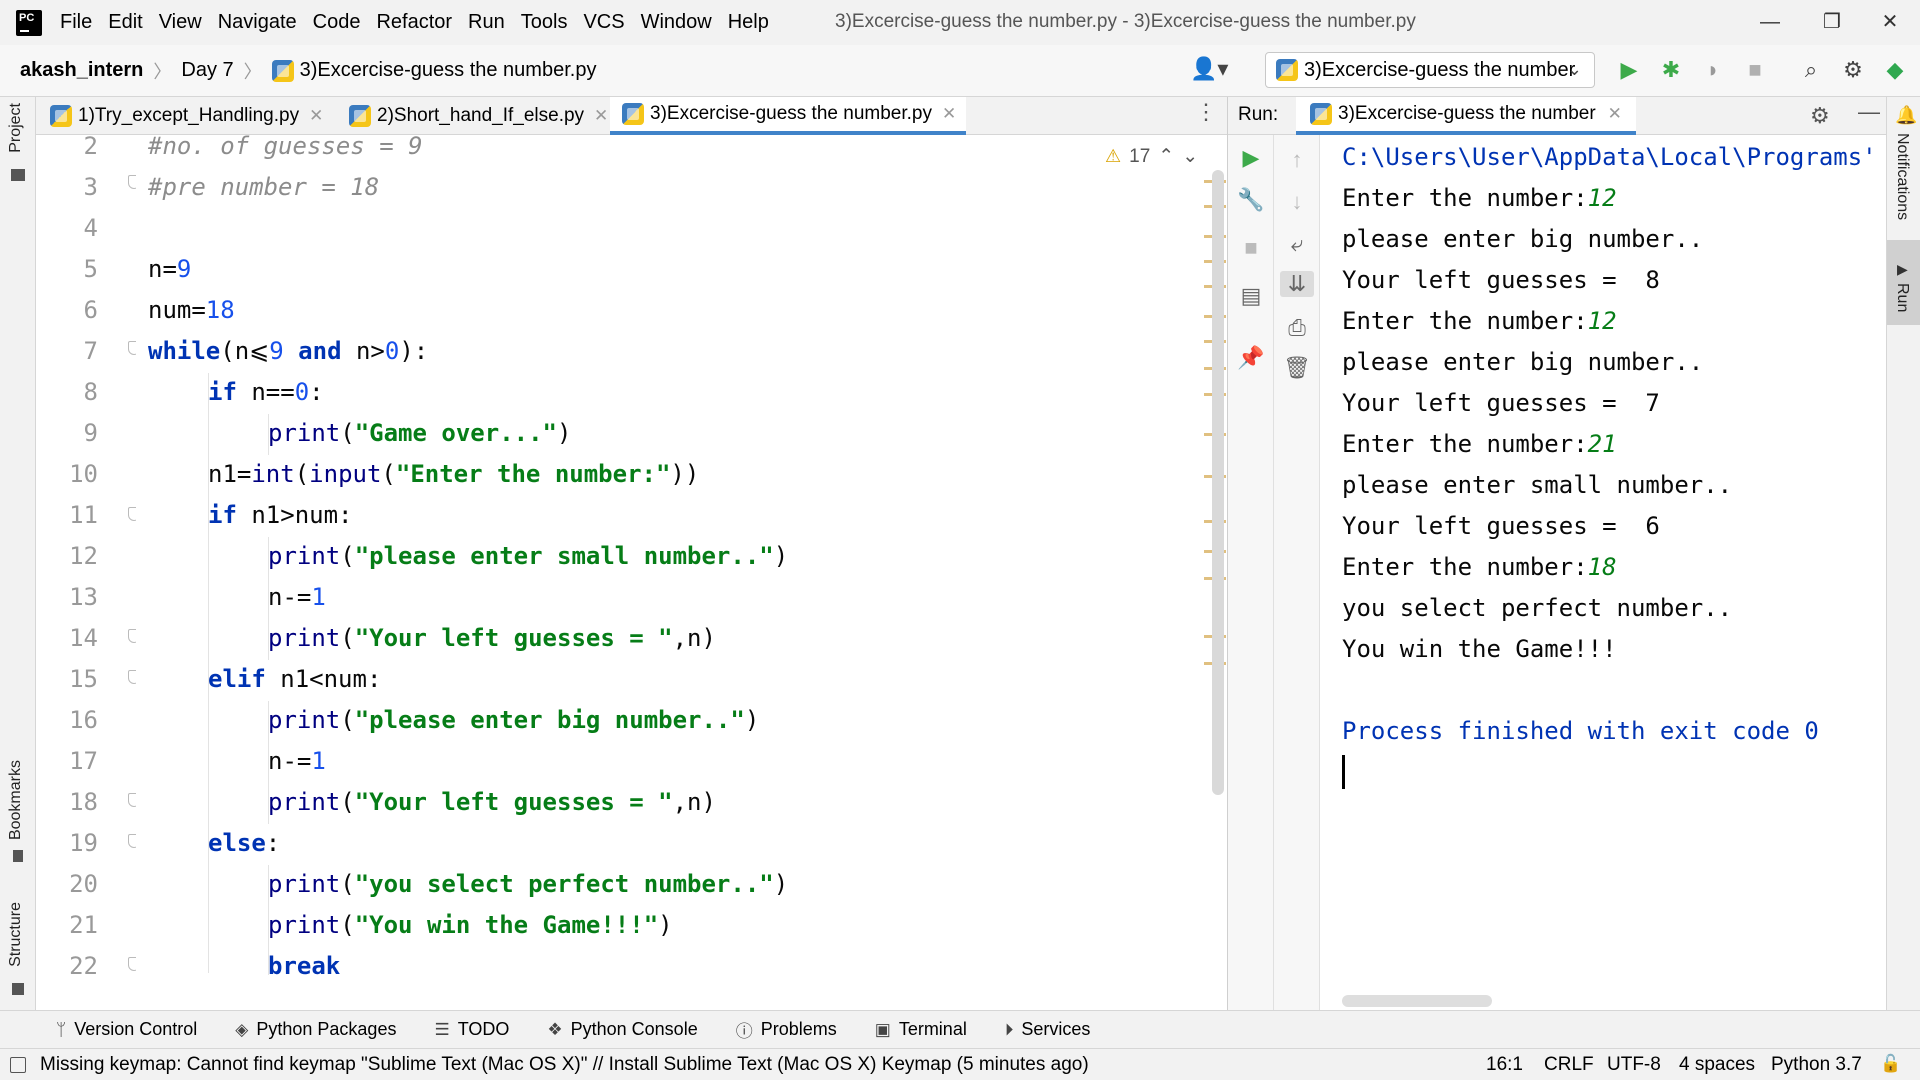  Describe the element at coordinates (1251, 358) in the screenshot. I see `pin-icon: 📌` at that location.